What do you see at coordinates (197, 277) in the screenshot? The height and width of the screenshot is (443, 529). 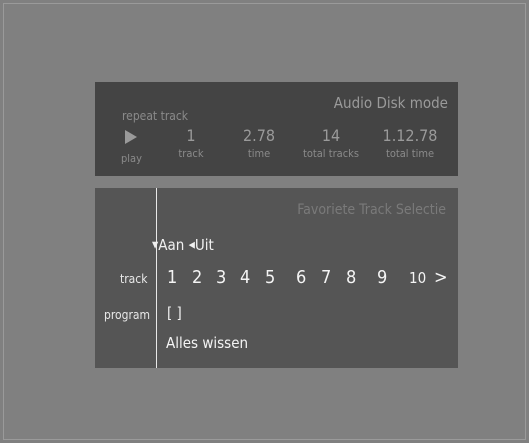 I see `track-button-2: 2` at bounding box center [197, 277].